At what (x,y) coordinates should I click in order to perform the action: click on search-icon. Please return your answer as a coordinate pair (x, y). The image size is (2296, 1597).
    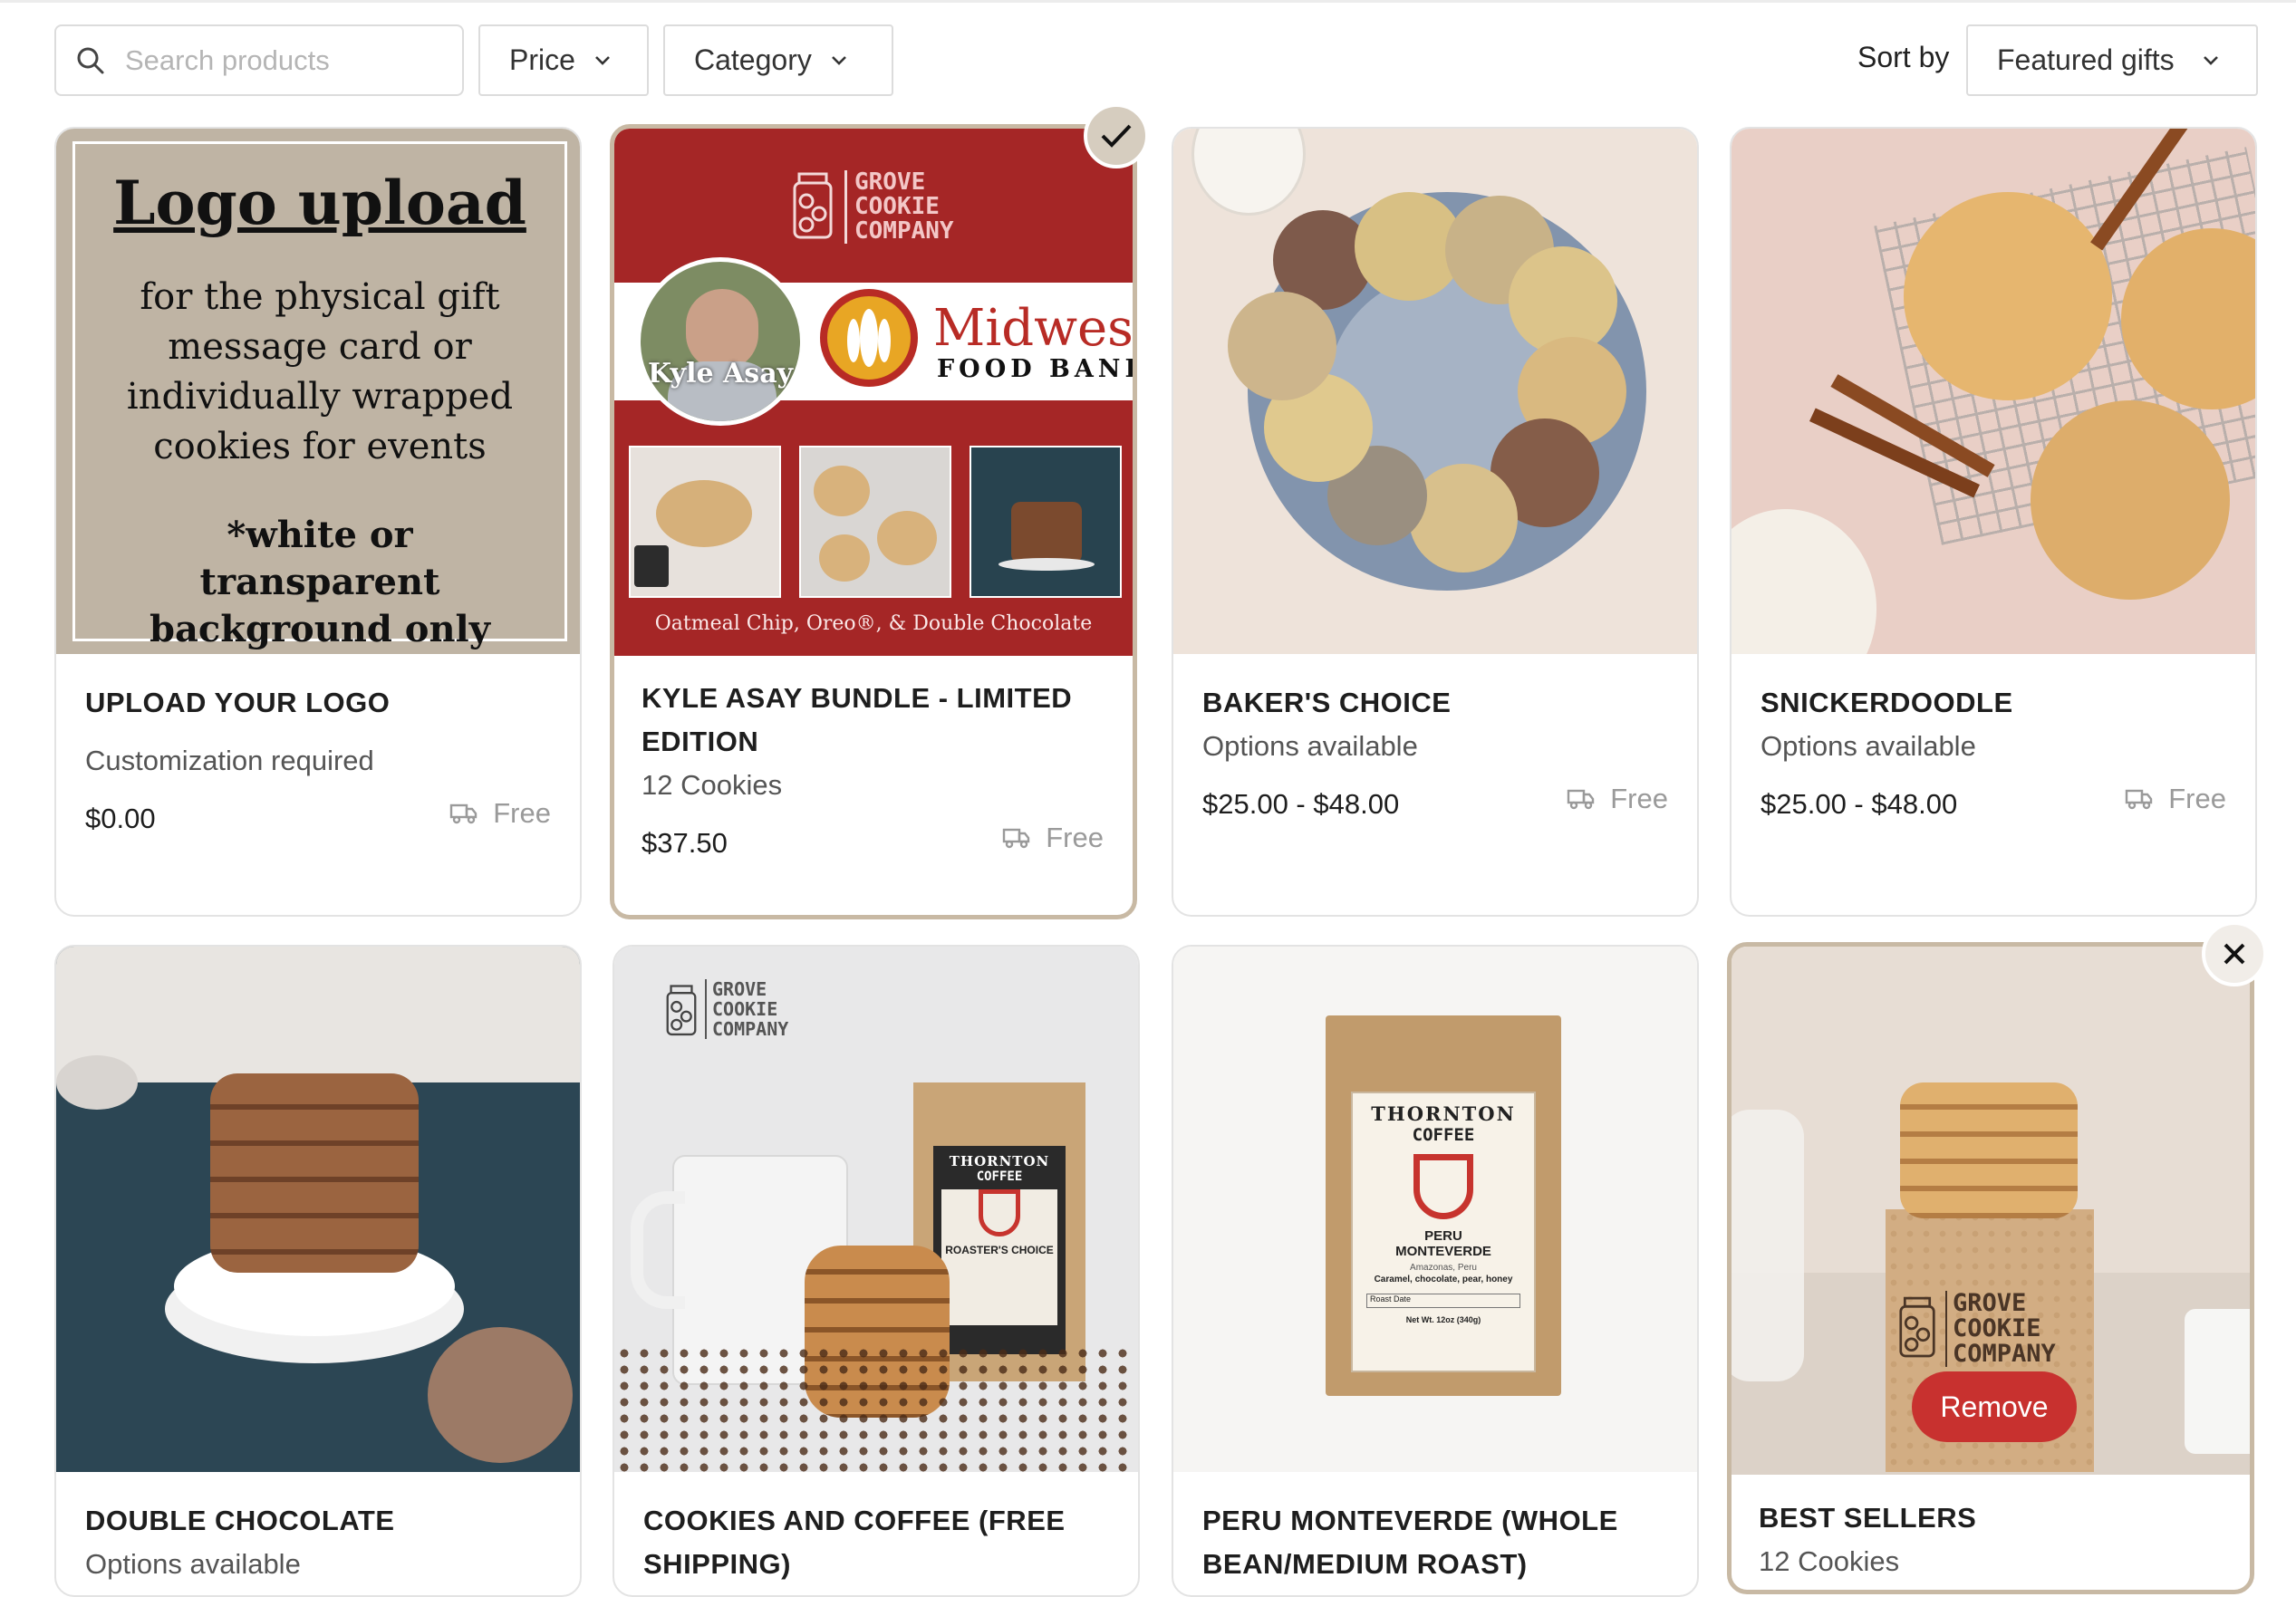
    Looking at the image, I should click on (91, 60).